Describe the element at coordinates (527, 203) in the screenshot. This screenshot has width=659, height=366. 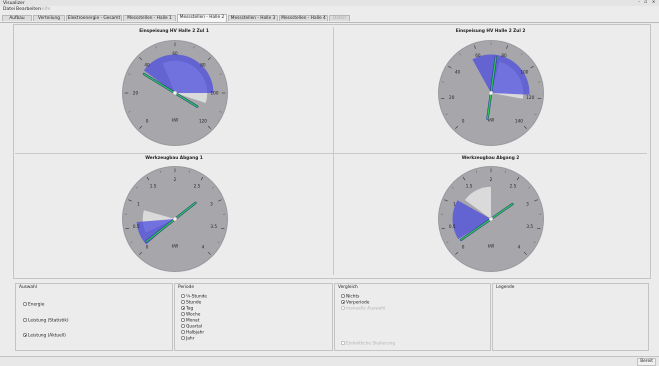
I see `gauge-tick-label: 3` at that location.